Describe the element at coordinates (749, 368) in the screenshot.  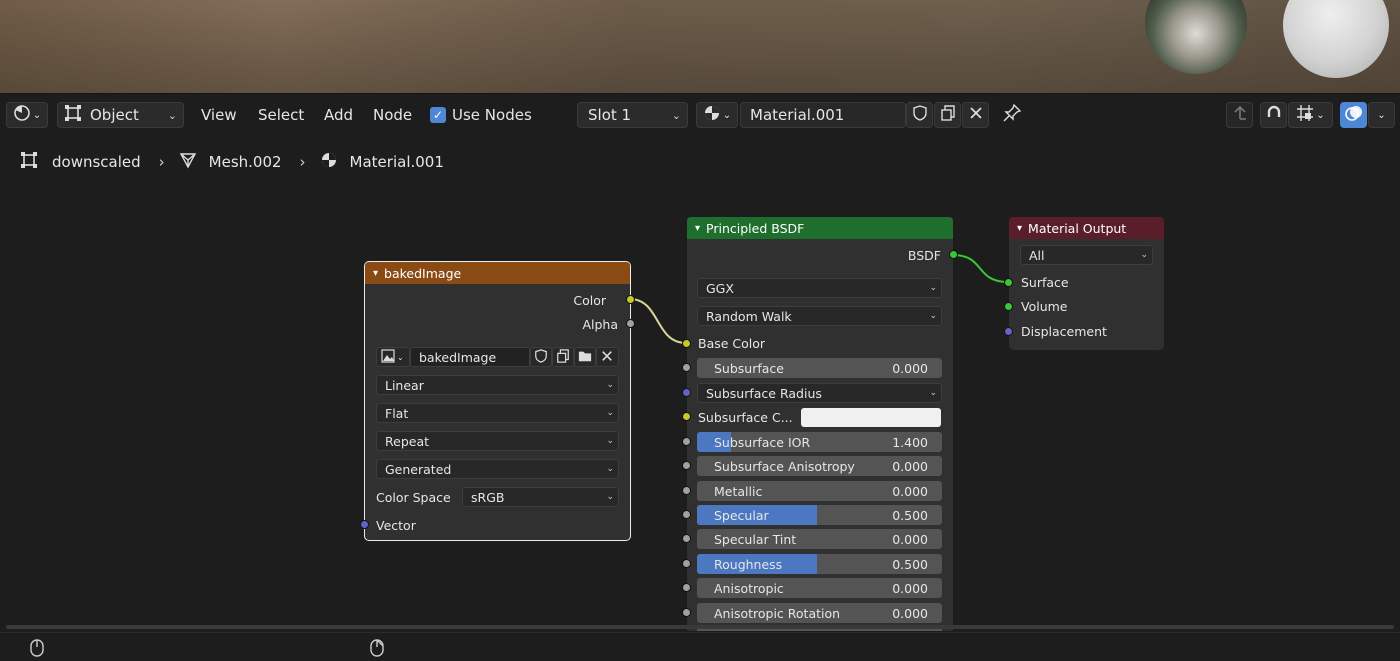
I see `slider-label: Subsurface` at that location.